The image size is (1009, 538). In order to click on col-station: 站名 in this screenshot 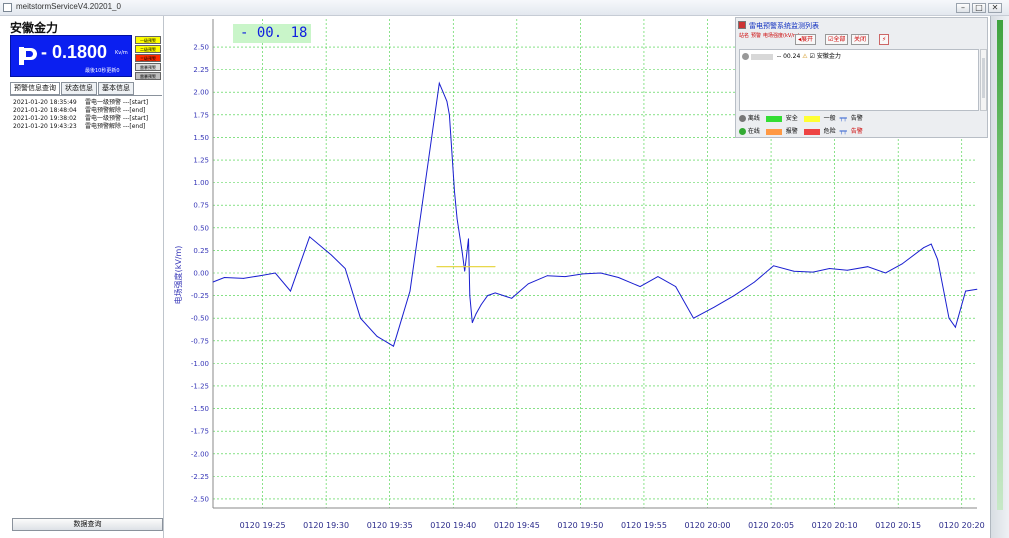, I will do `click(744, 36)`.